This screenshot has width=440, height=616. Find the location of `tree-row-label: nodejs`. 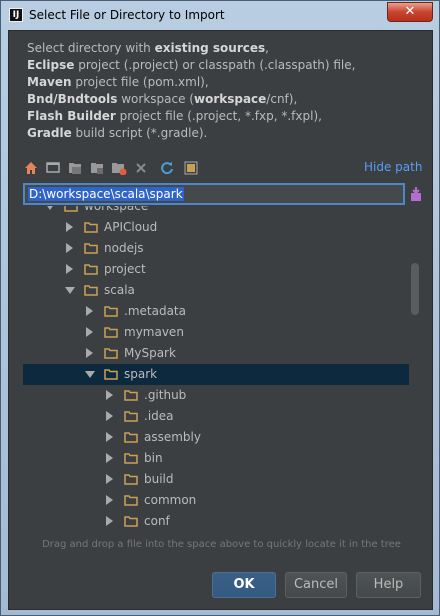

tree-row-label: nodejs is located at coordinates (124, 248).